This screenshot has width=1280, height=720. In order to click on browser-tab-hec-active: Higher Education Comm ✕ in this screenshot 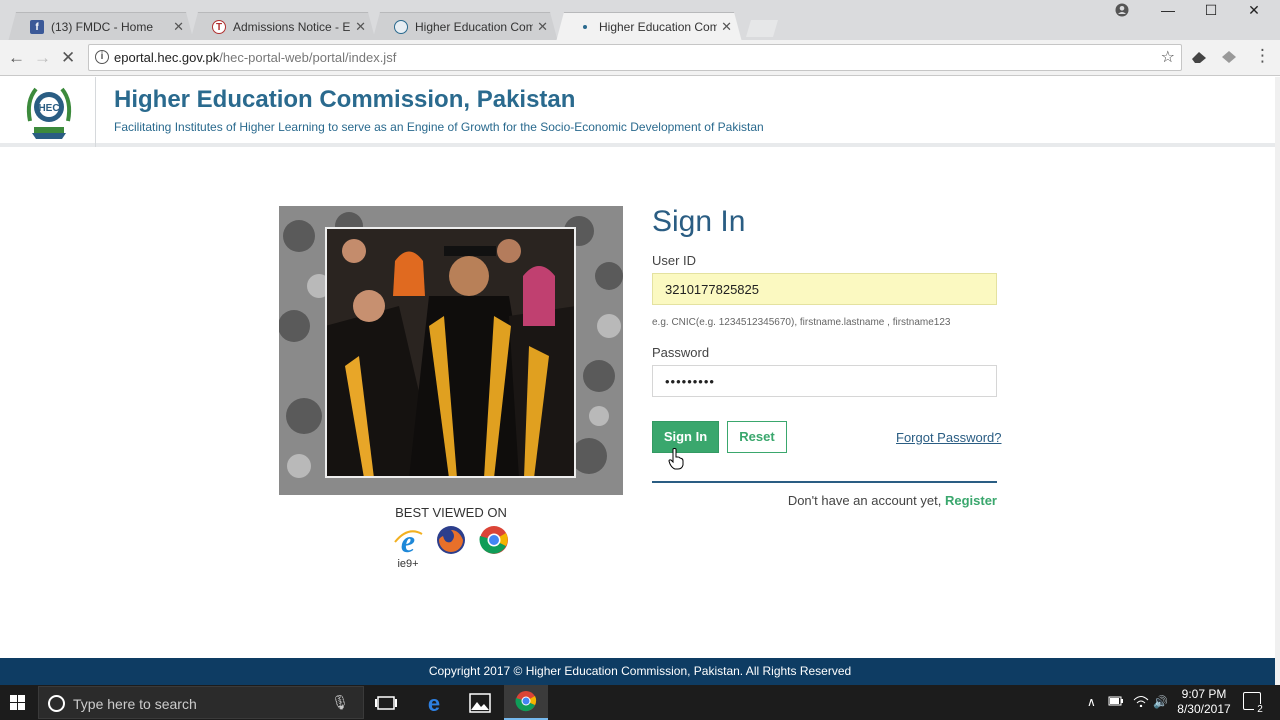, I will do `click(649, 27)`.